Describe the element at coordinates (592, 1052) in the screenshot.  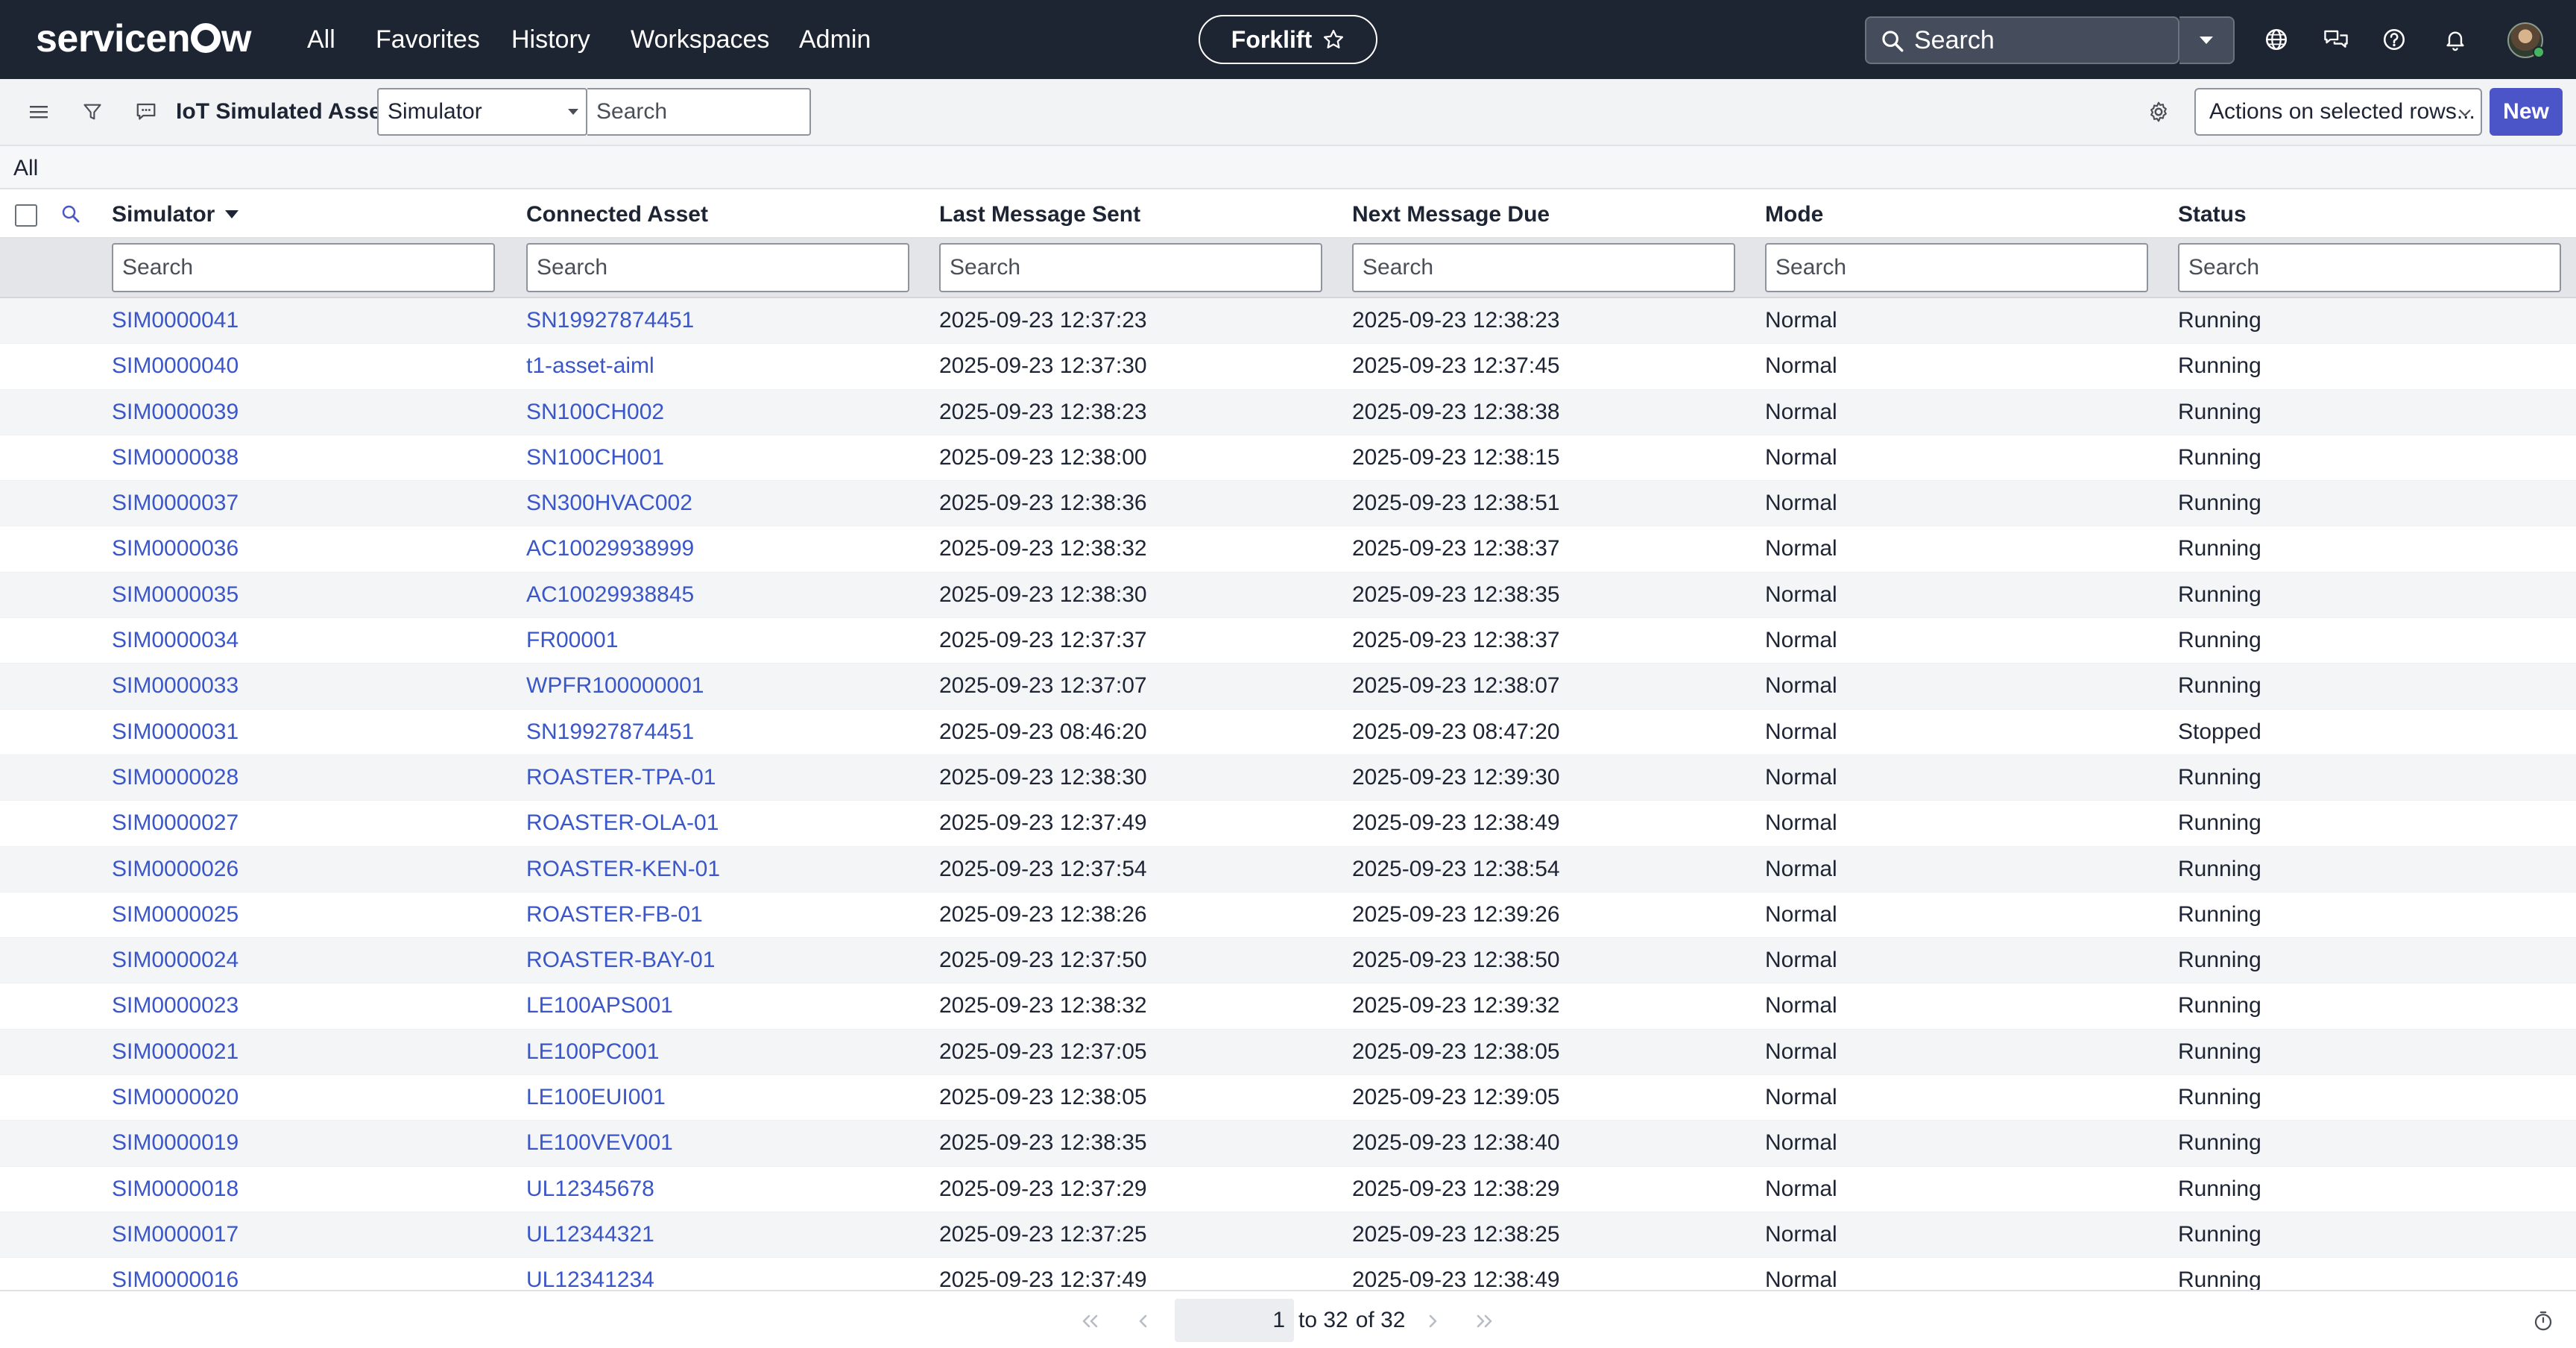
I see `connected-asset-link: LE100PC001` at that location.